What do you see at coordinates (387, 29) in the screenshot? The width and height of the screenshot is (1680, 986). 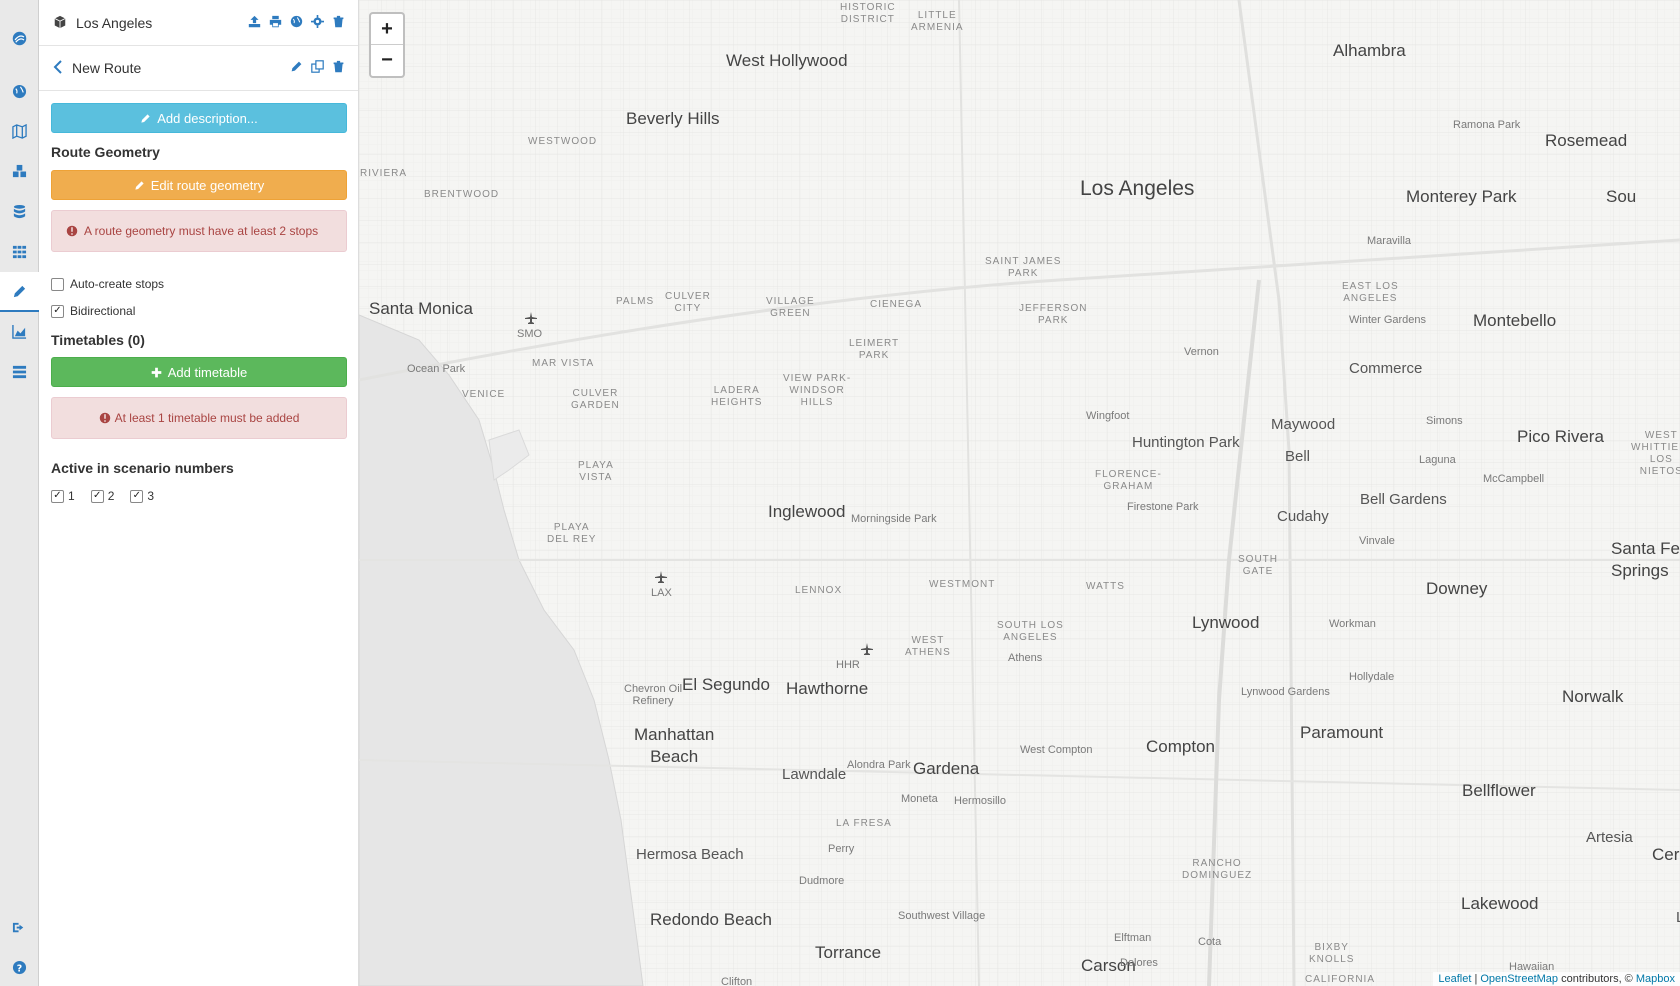 I see `zoom-in-button: +` at bounding box center [387, 29].